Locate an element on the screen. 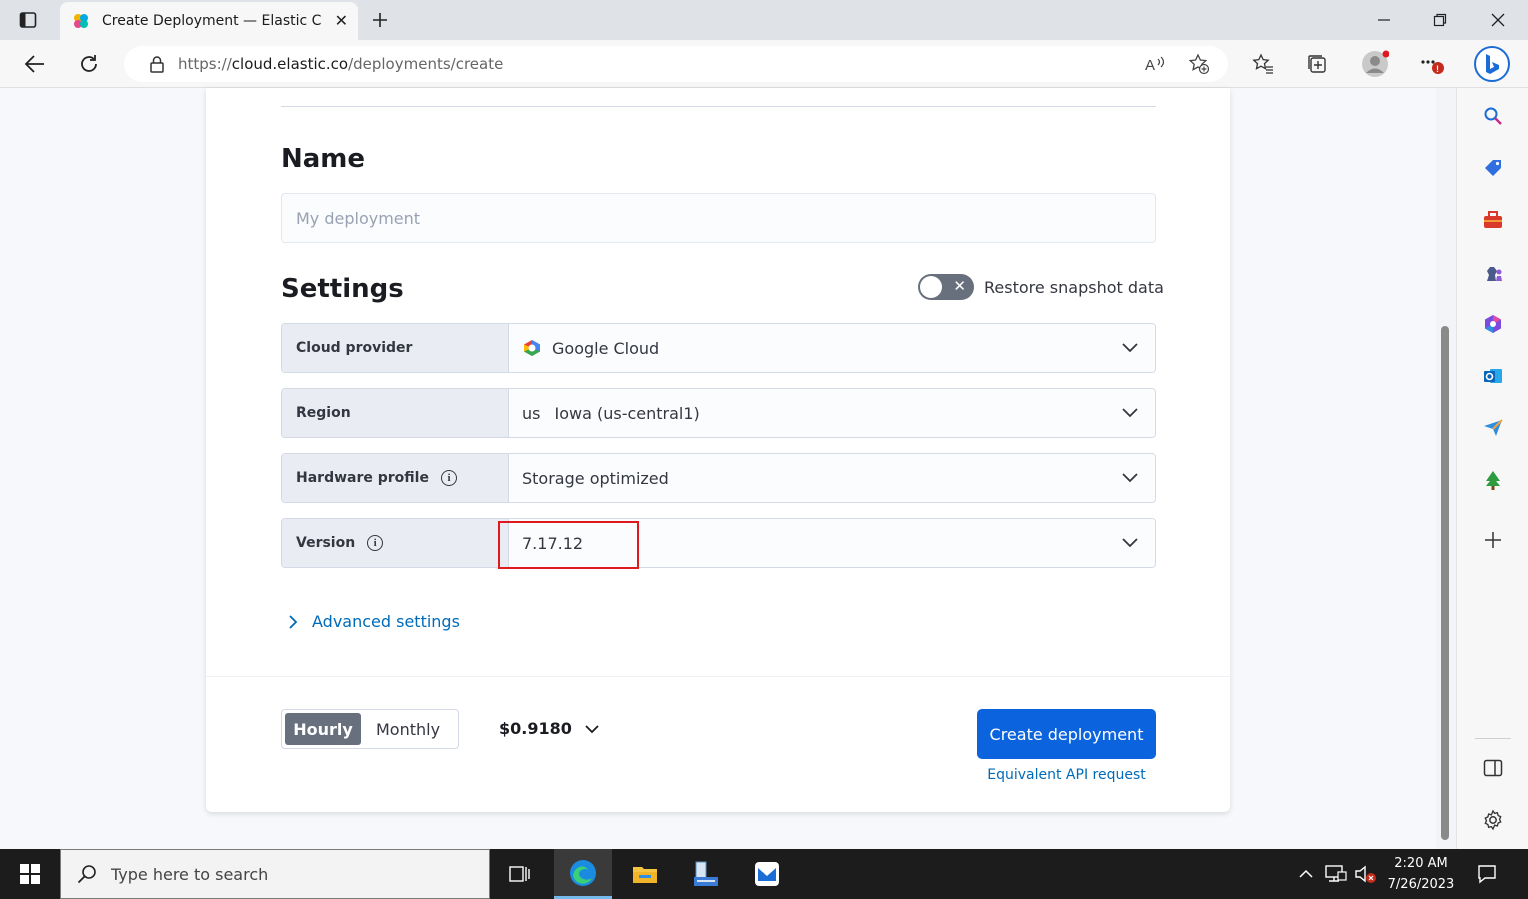  price-dropdown: $0.9180 is located at coordinates (549, 728).